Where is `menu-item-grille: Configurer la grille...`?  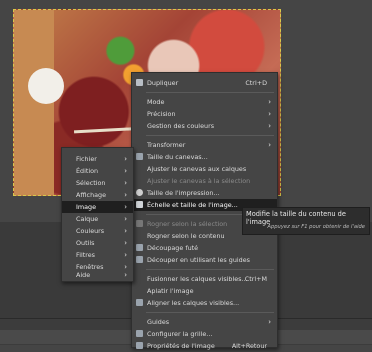 menu-item-grille: Configurer la grille... is located at coordinates (204, 334).